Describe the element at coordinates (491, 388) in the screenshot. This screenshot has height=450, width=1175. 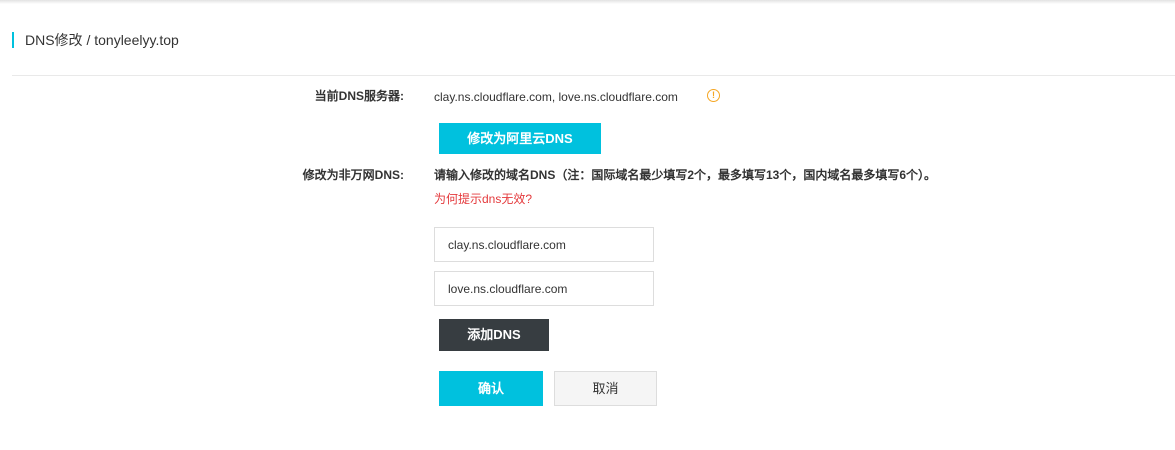
I see `confirm-button: 确认` at that location.